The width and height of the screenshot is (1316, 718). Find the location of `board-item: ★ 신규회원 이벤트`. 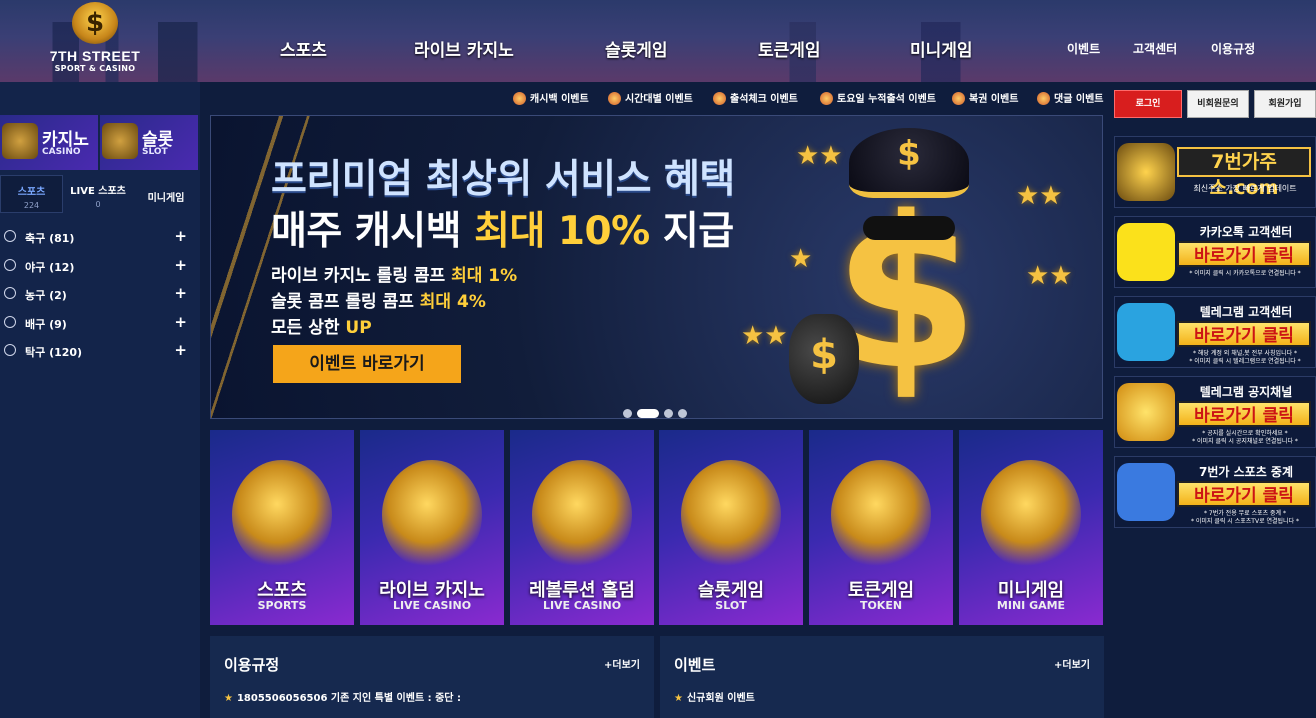

board-item: ★ 신규회원 이벤트 is located at coordinates (714, 696).